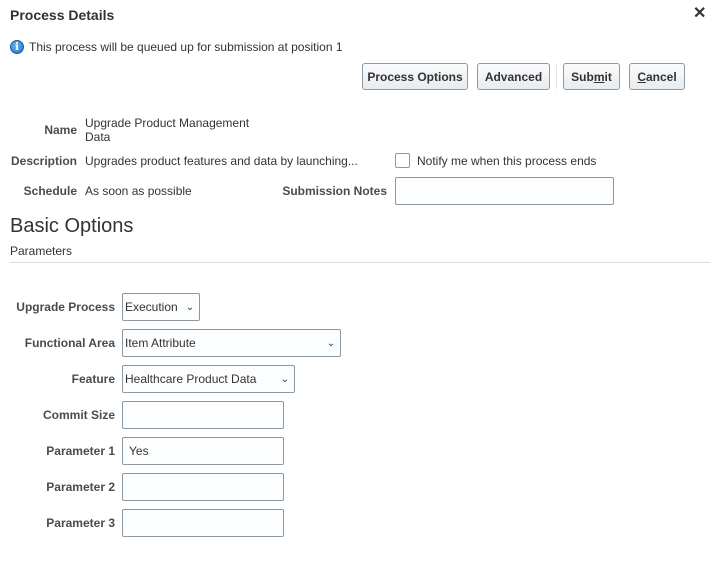 This screenshot has height=567, width=717. I want to click on name-value-line2: Data, so click(98, 137).